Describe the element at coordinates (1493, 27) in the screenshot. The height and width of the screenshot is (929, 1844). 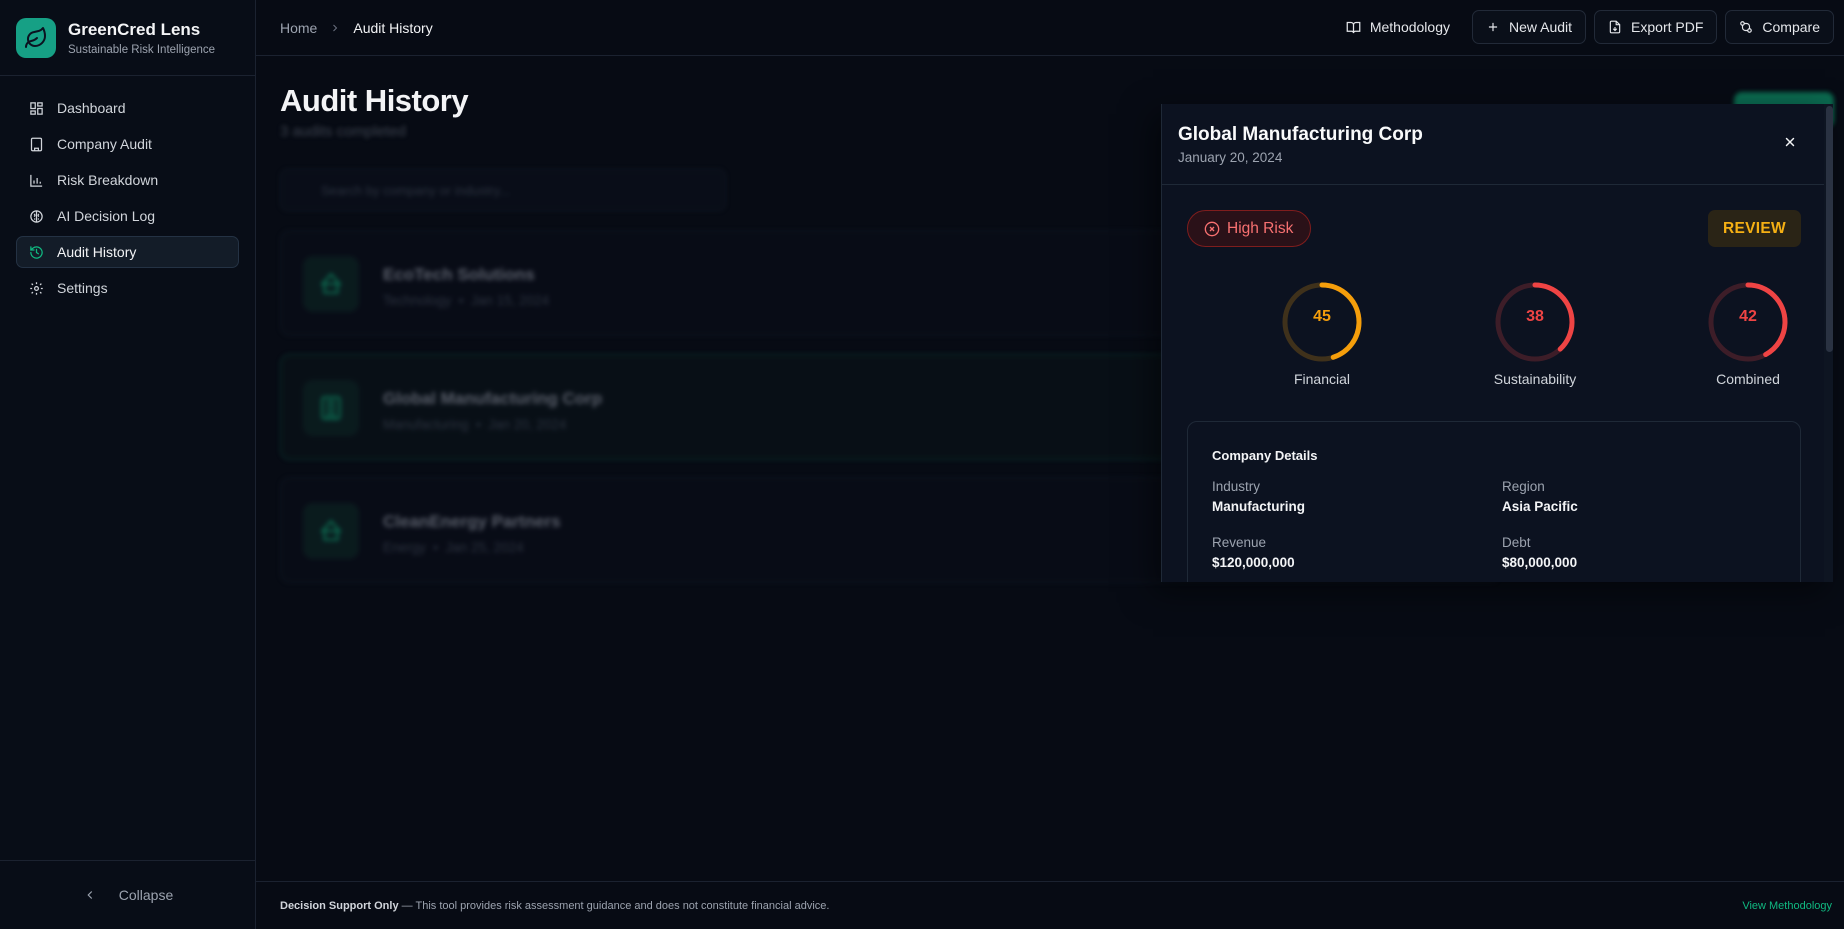
I see `plus-icon` at that location.